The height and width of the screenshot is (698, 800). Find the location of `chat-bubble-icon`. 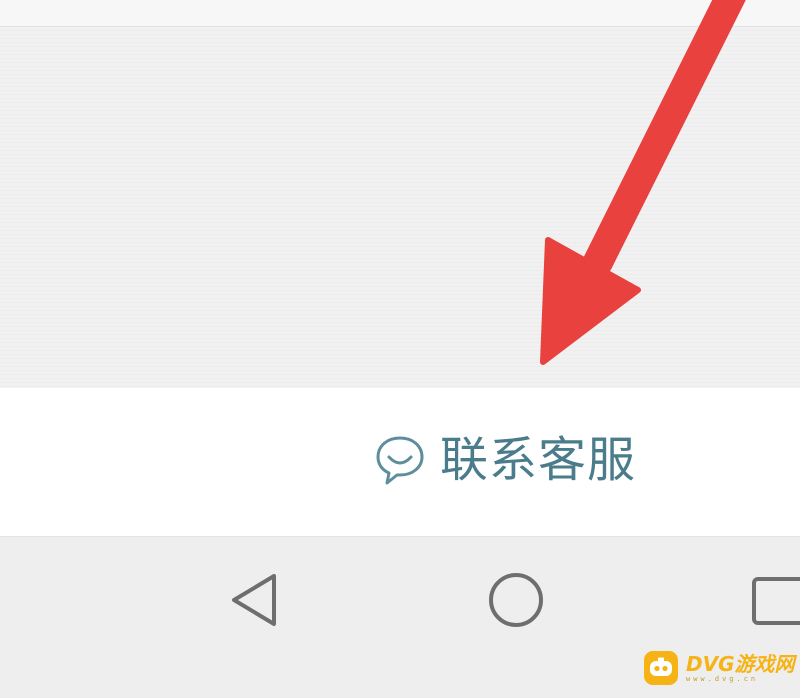

chat-bubble-icon is located at coordinates (400, 460).